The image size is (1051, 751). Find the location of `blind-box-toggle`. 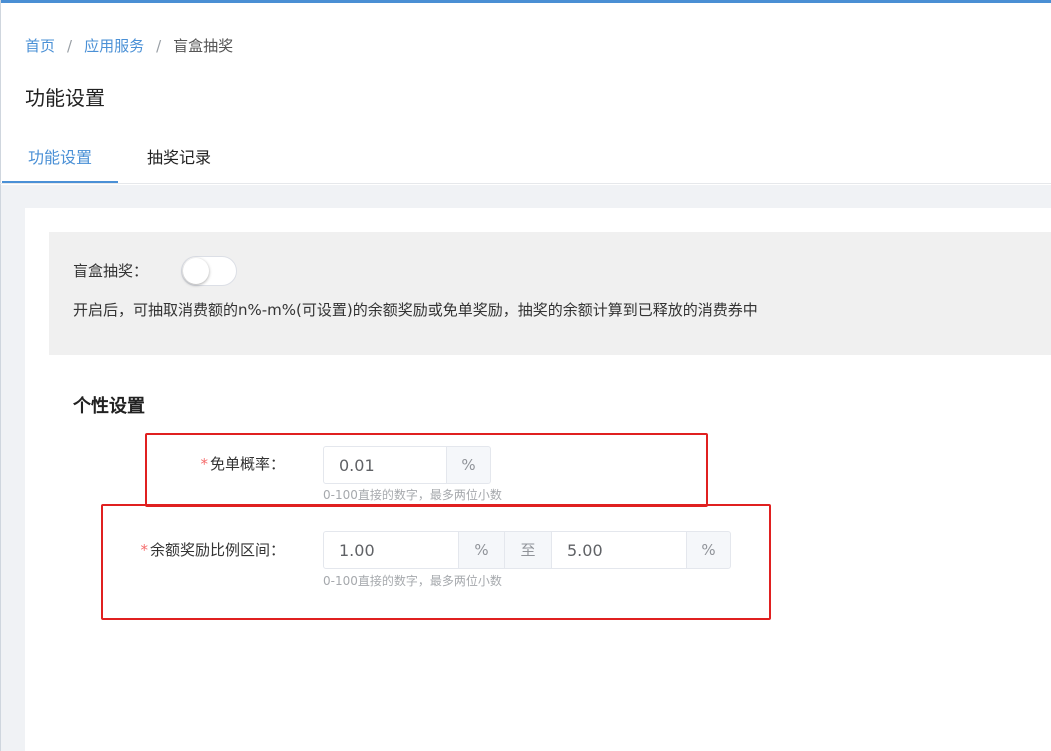

blind-box-toggle is located at coordinates (209, 271).